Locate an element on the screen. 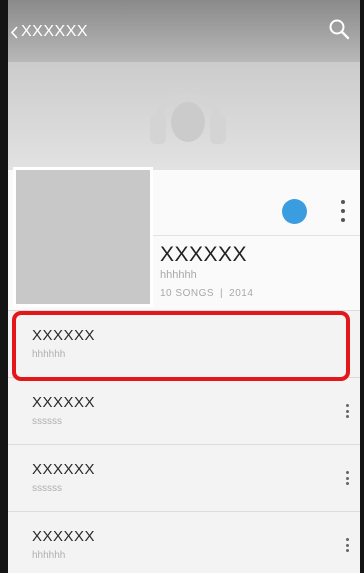 Image resolution: width=364 pixels, height=573 pixels. songs-count: 10 SONGS is located at coordinates (187, 293).